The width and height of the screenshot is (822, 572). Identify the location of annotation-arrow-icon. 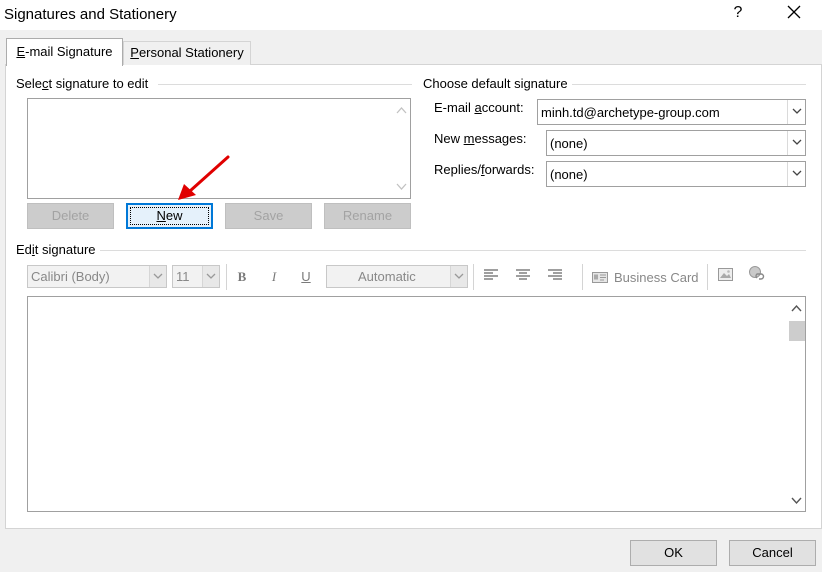
(204, 177).